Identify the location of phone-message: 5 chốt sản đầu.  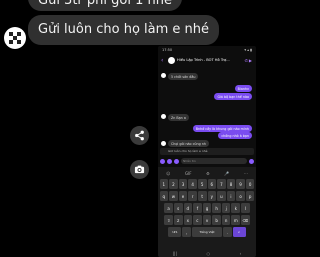
(183, 76).